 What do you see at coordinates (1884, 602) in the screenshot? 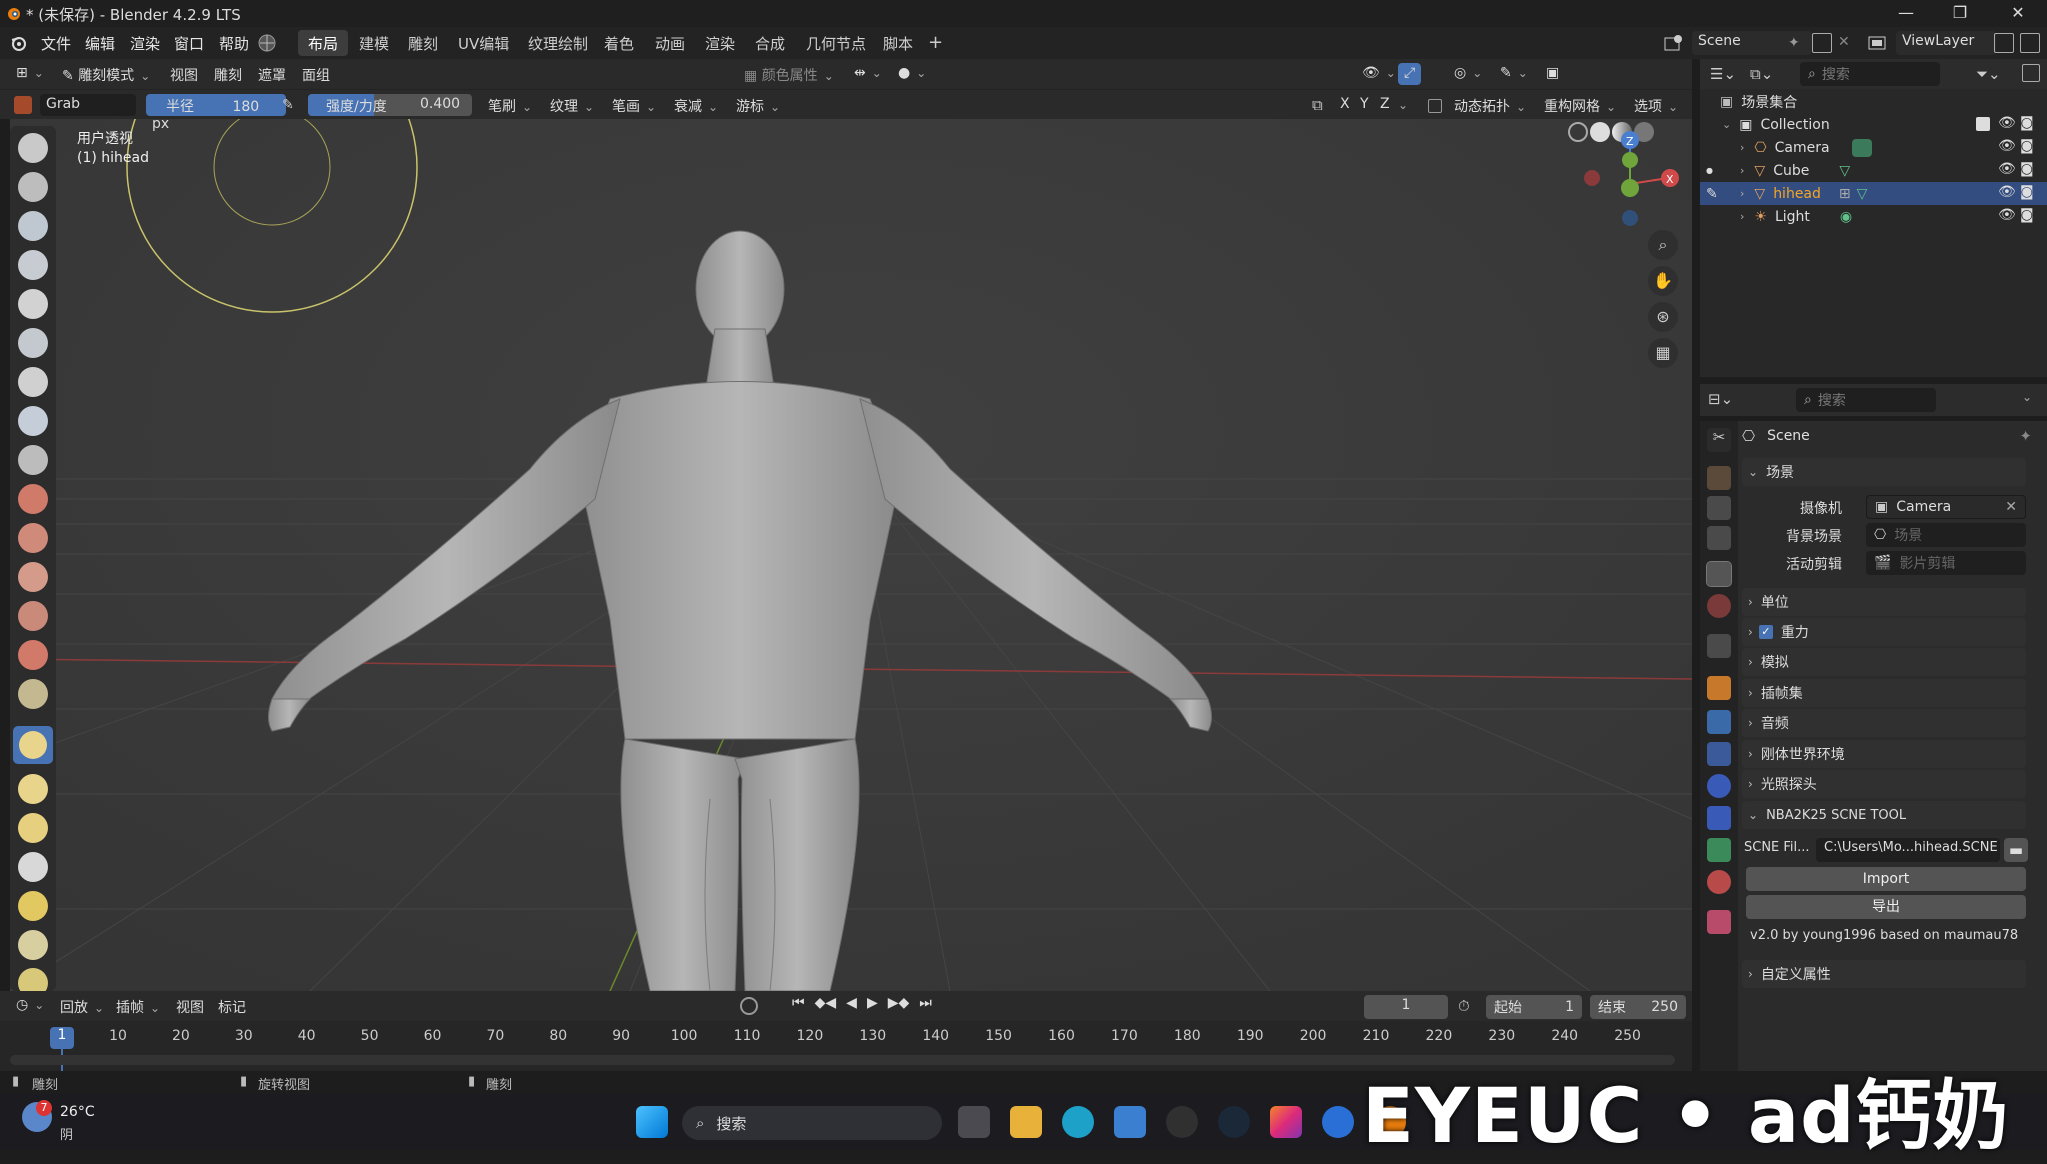
I see `units-panel-header: › 单位` at bounding box center [1884, 602].